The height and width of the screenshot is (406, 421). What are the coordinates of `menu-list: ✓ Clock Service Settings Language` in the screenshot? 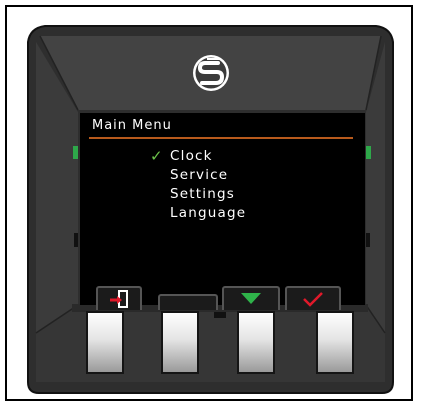 It's located at (198, 185).